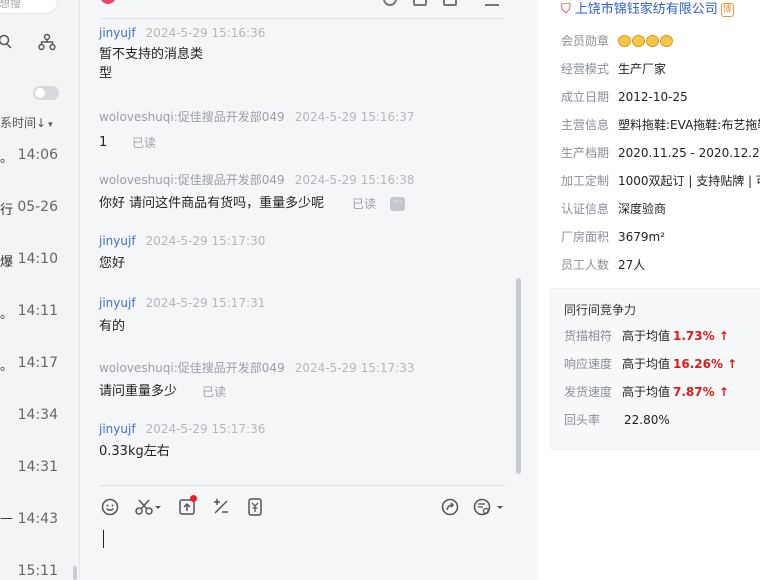 This screenshot has width=760, height=580. I want to click on info-row: 厂房面积 3679m², so click(613, 236).